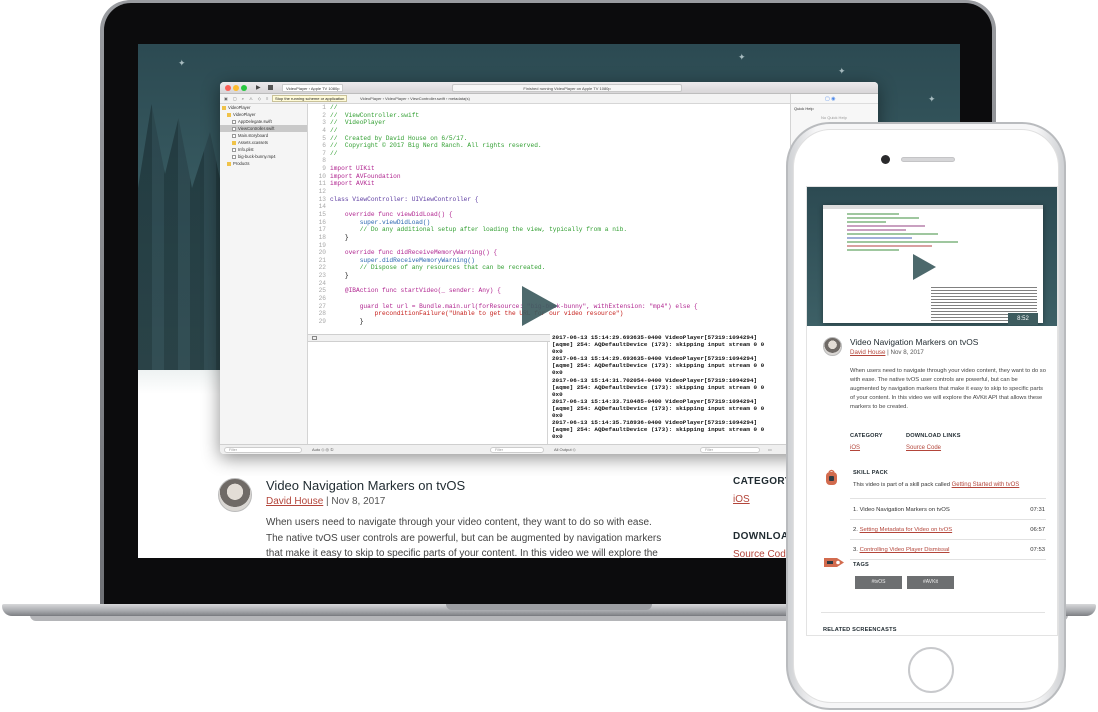 The width and height of the screenshot is (1098, 712). Describe the element at coordinates (930, 582) in the screenshot. I see `tag-avkit: #AVKit` at that location.